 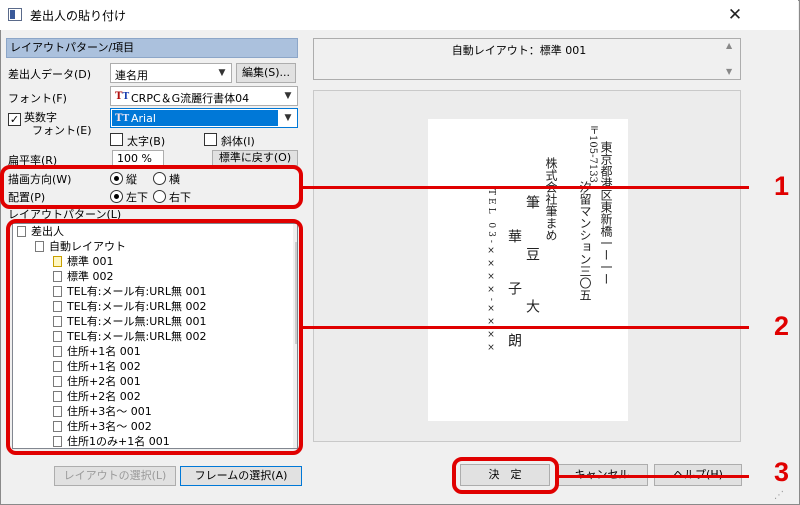 What do you see at coordinates (62, 130) in the screenshot?
I see `alnum-font-label-2: フォント(E)` at bounding box center [62, 130].